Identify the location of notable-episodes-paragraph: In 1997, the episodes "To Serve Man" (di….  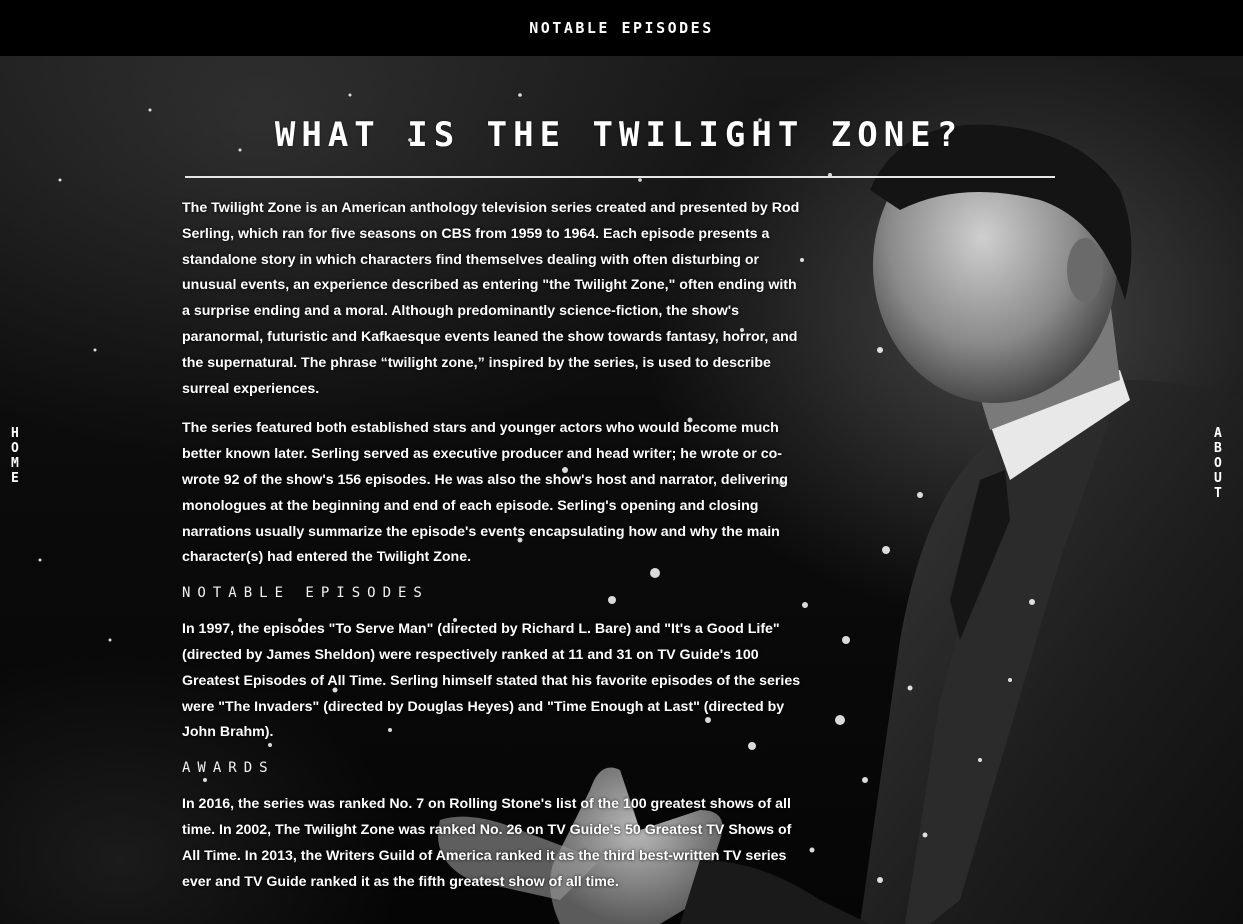
(491, 681).